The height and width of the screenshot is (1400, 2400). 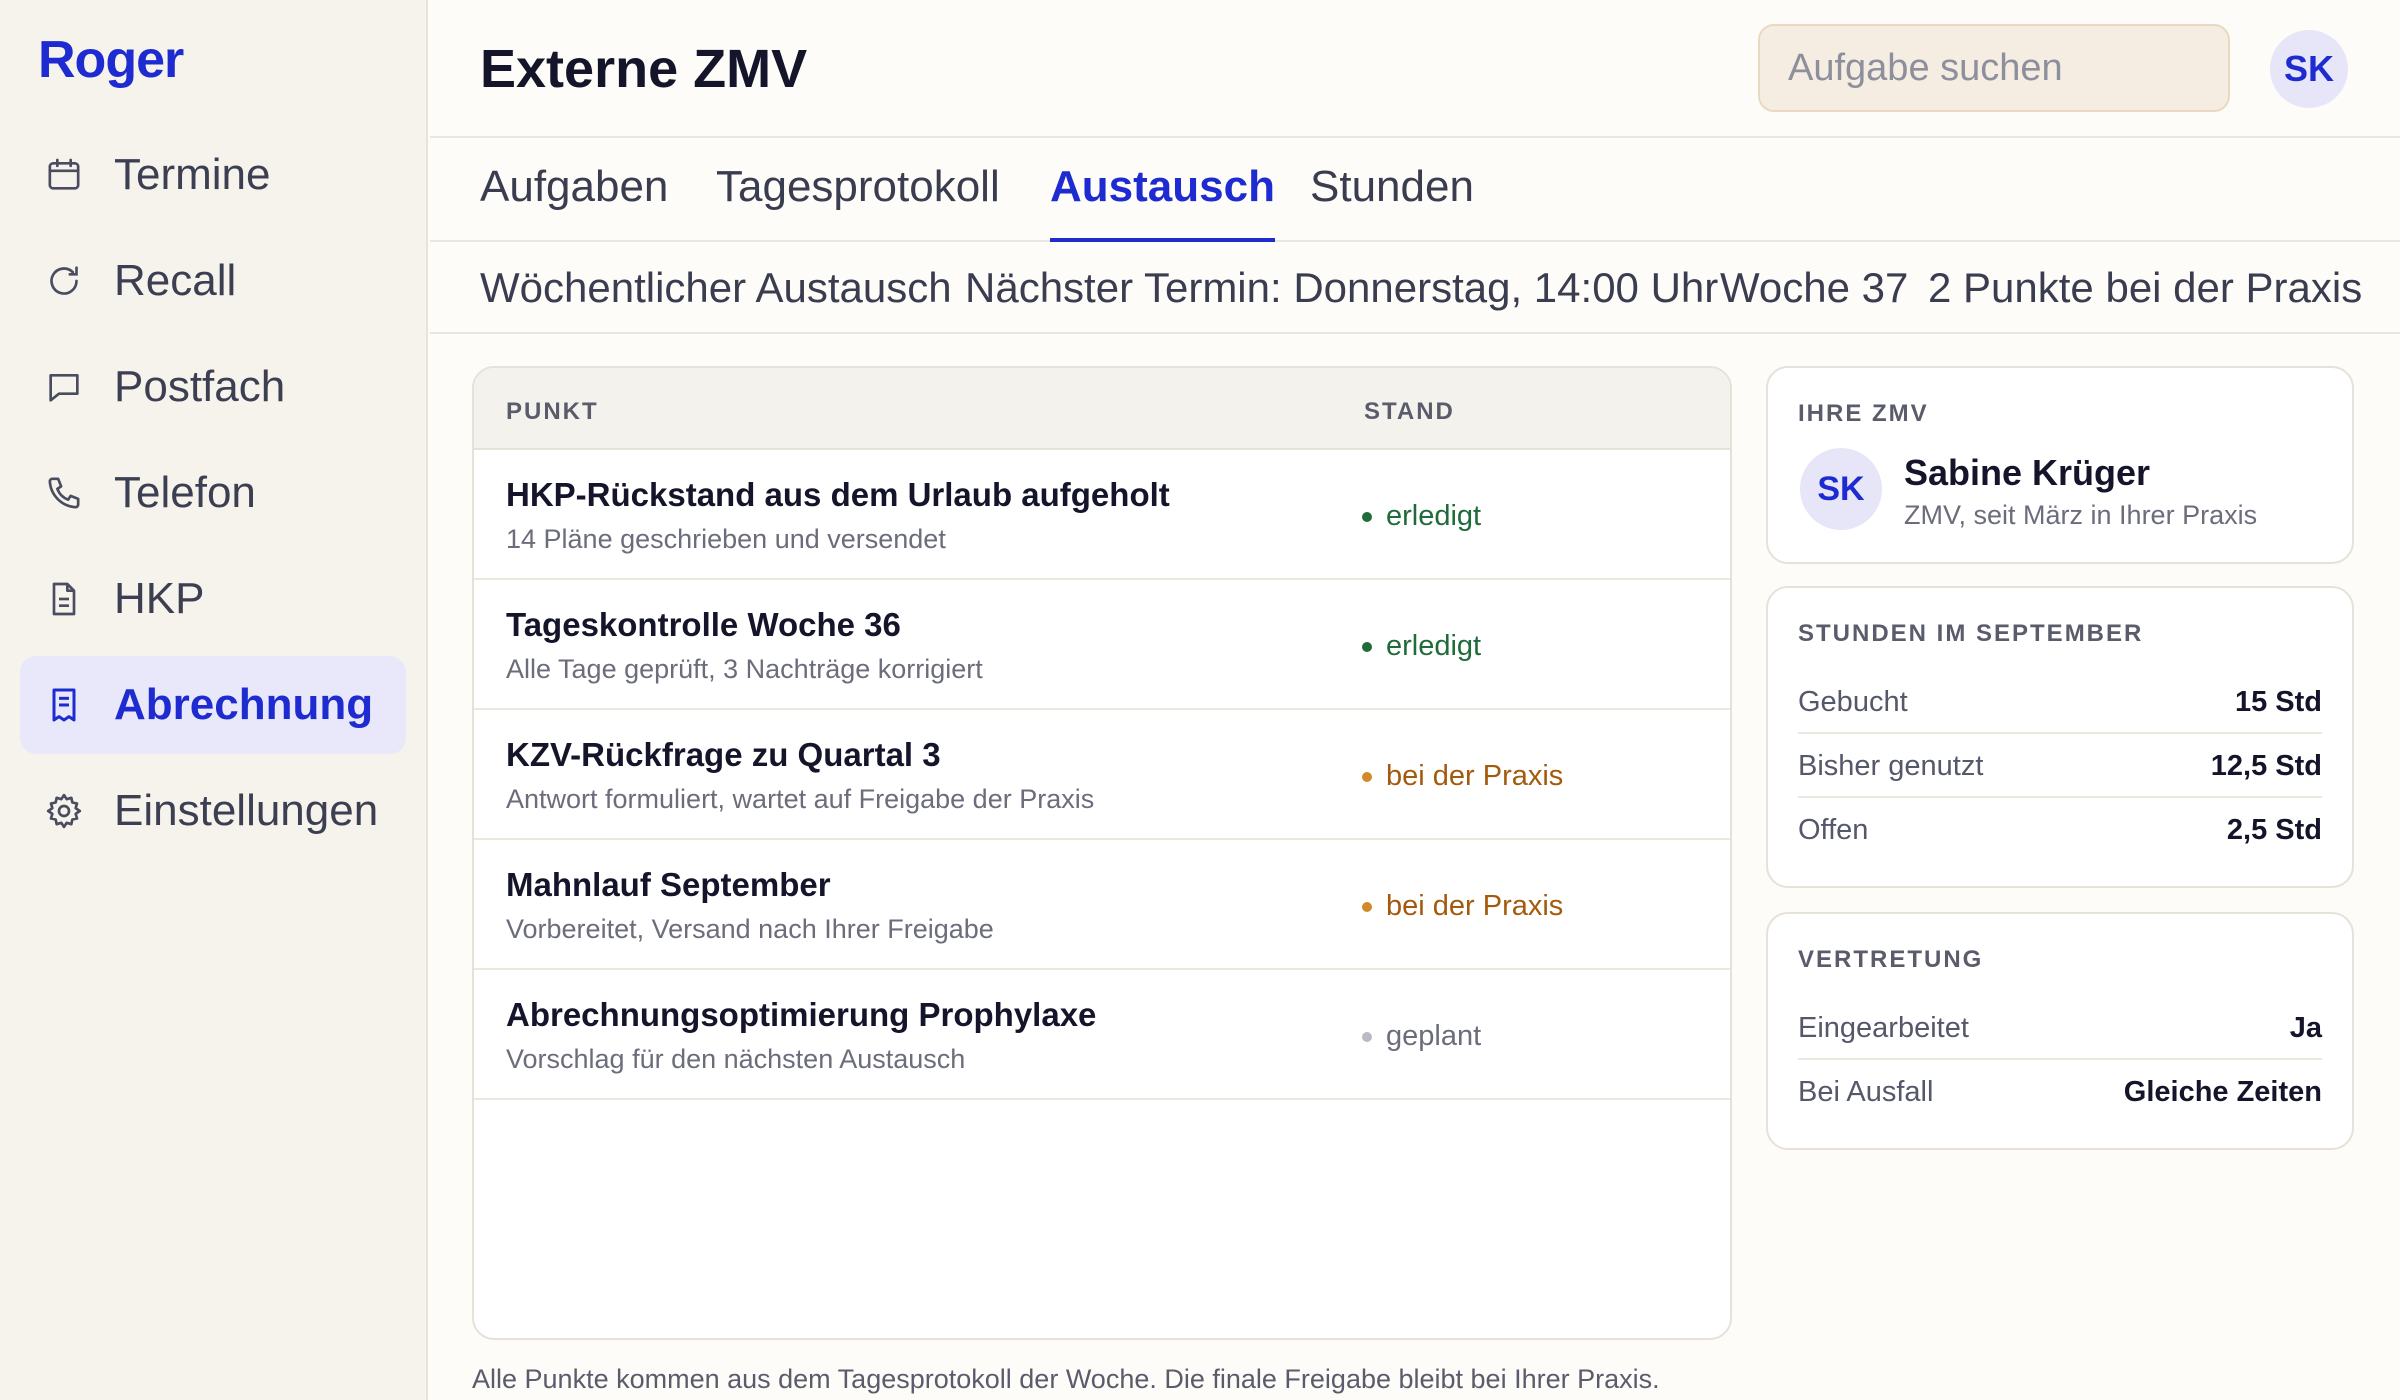 What do you see at coordinates (2060, 702) in the screenshot?
I see `hours-row-booked: Gebucht 15 Std` at bounding box center [2060, 702].